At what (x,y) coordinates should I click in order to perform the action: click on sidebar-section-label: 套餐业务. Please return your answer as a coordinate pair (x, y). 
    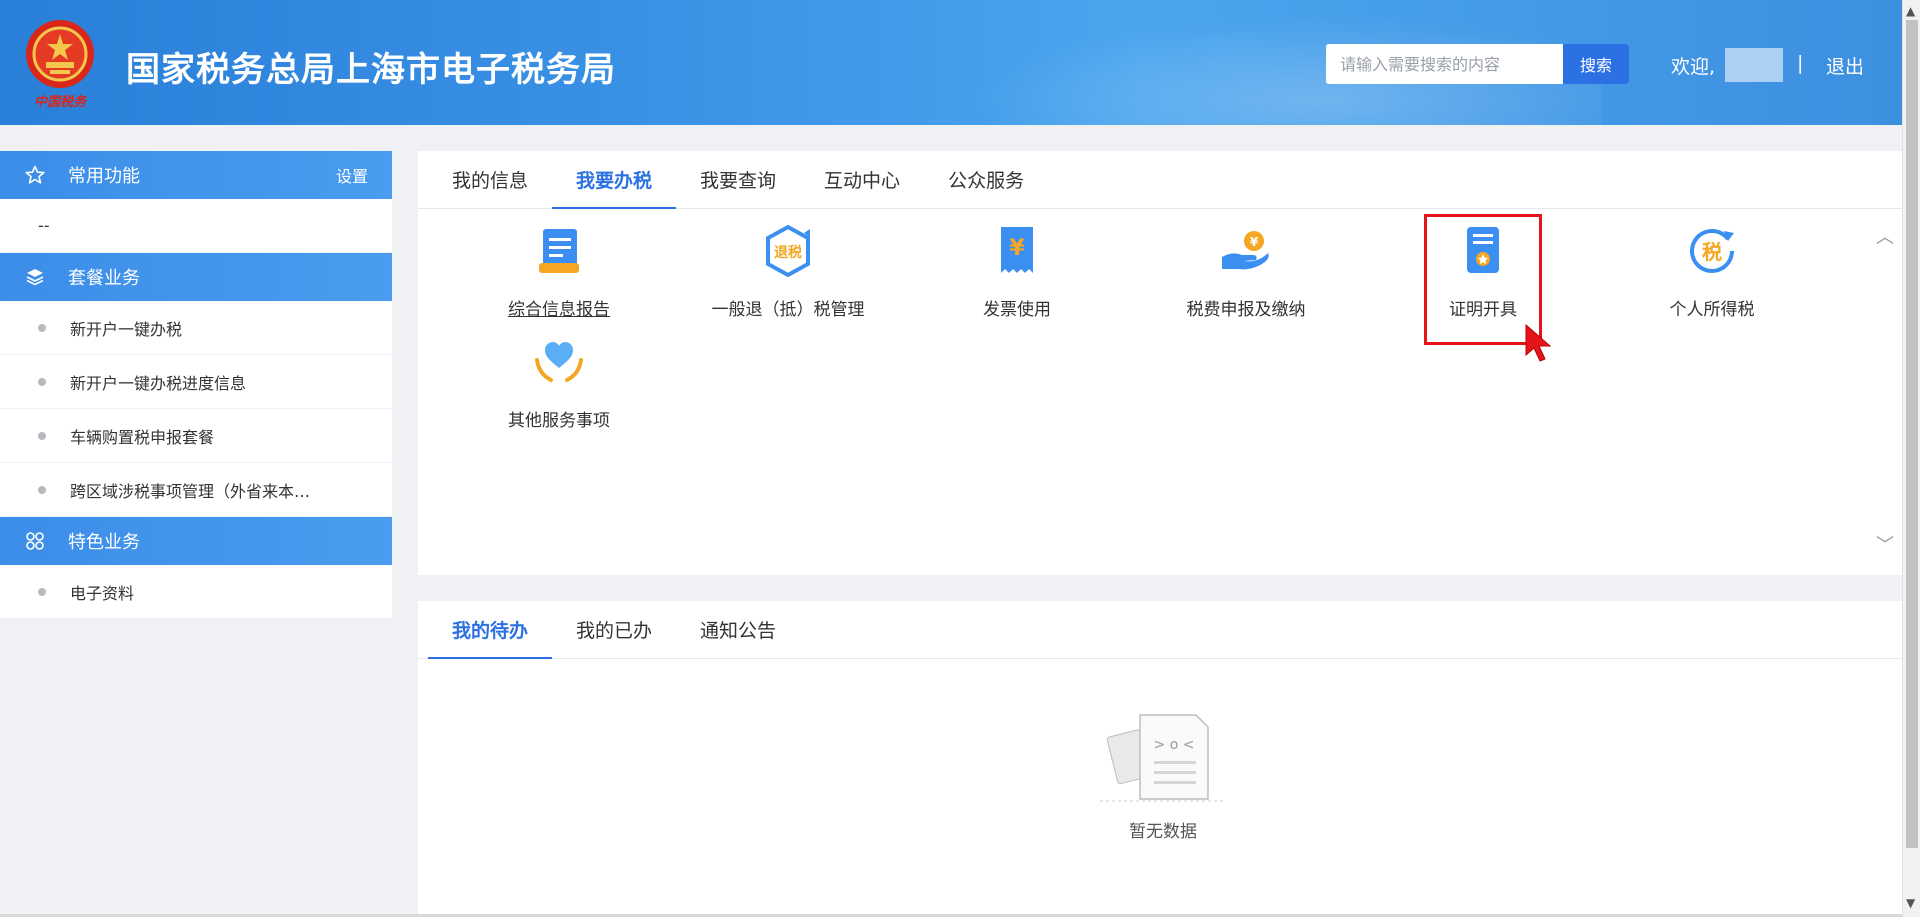
    Looking at the image, I should click on (104, 278).